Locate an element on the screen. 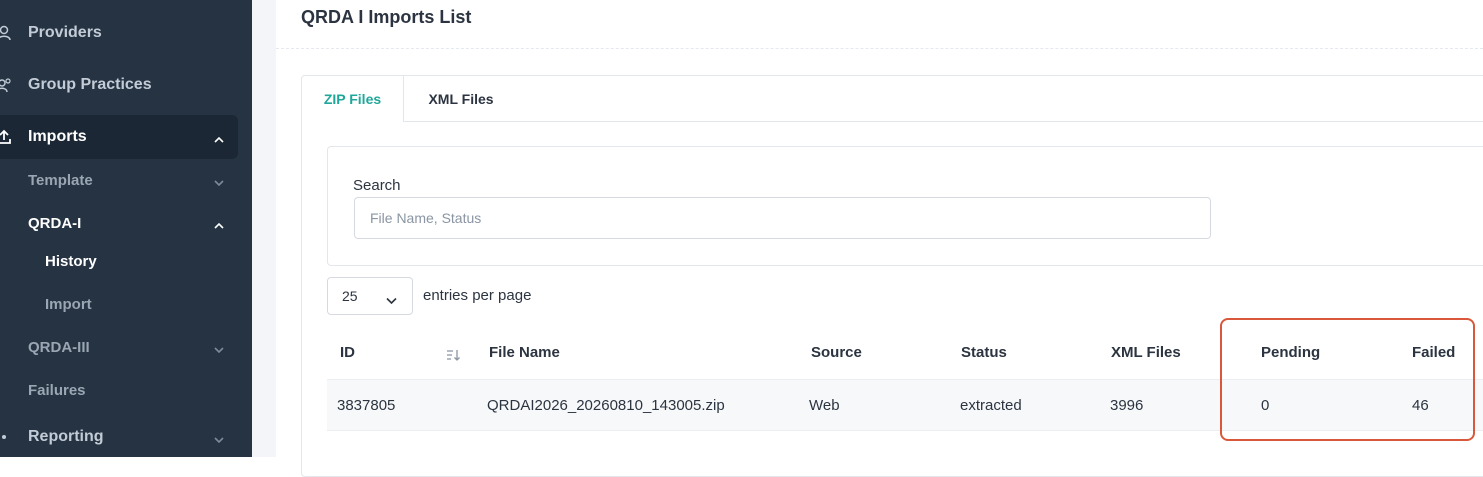 Image resolution: width=1483 pixels, height=477 pixels. upload-icon is located at coordinates (6, 137).